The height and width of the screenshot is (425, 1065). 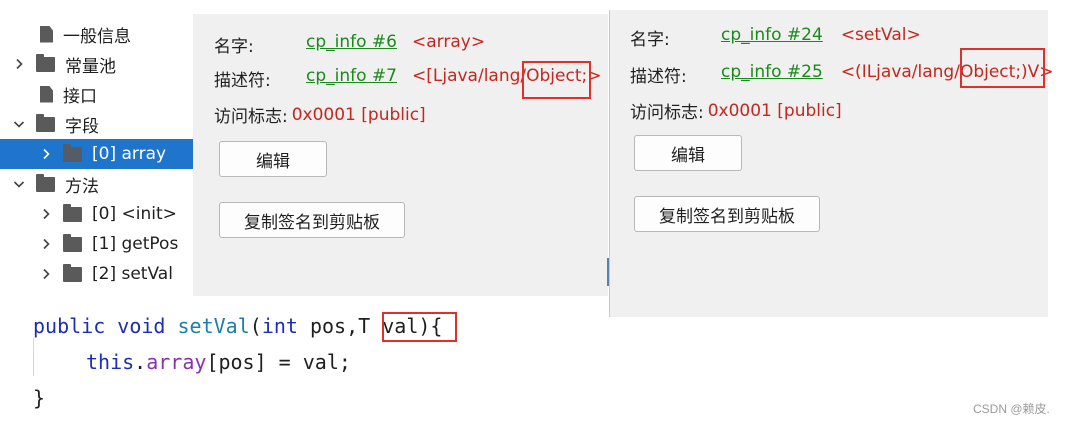 I want to click on tree-item-label: 方法, so click(x=82, y=186).